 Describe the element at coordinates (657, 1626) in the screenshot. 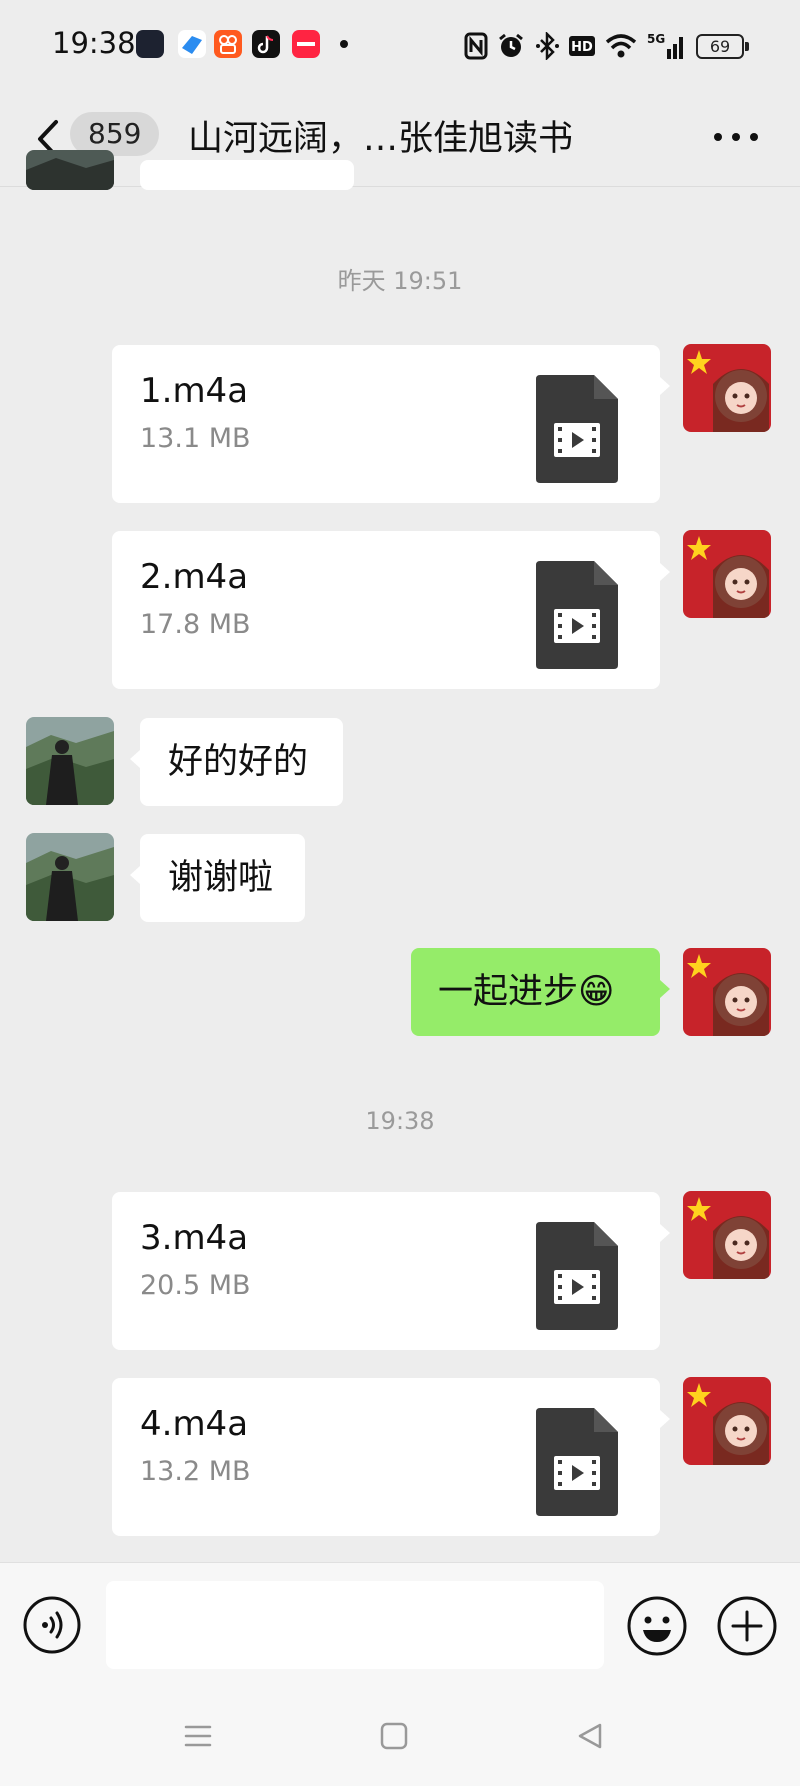

I see `emoji-icon` at that location.